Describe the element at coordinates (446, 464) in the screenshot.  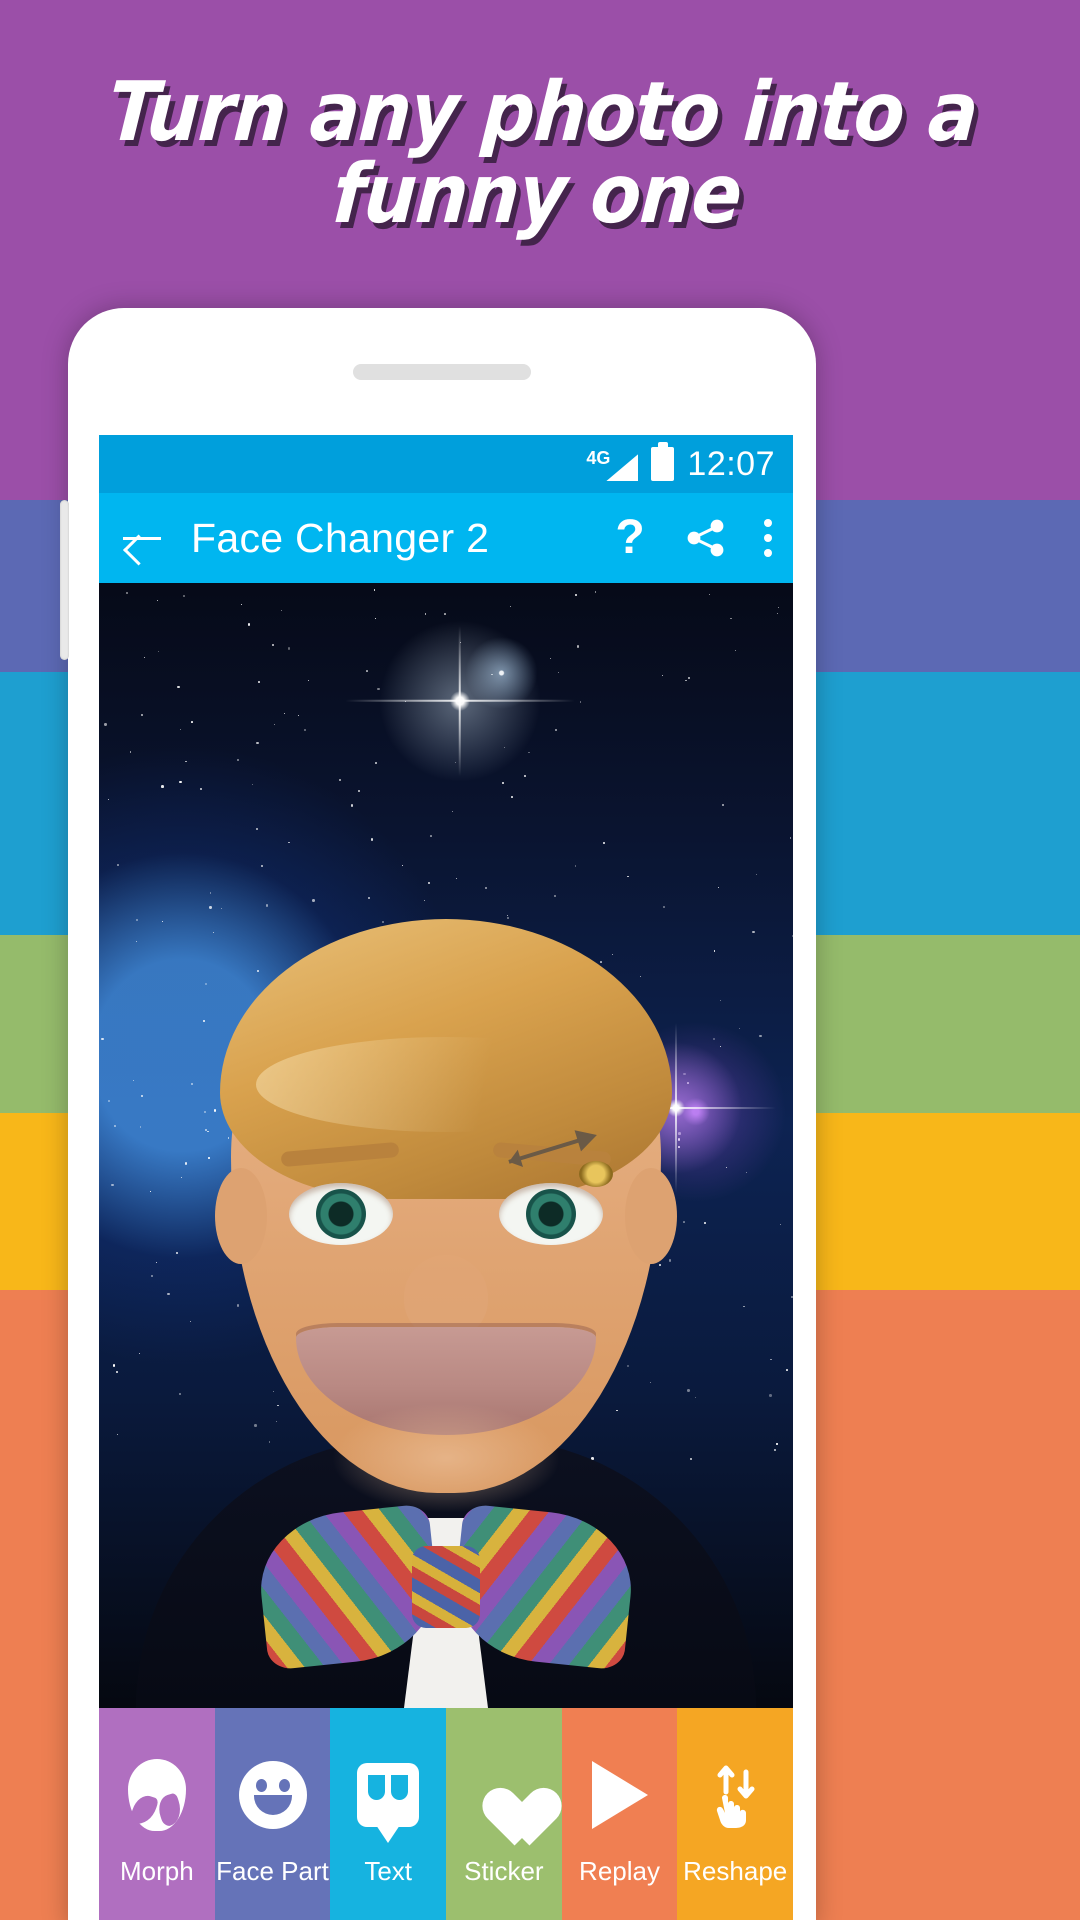
I see `status-bar: 4G 12:07` at that location.